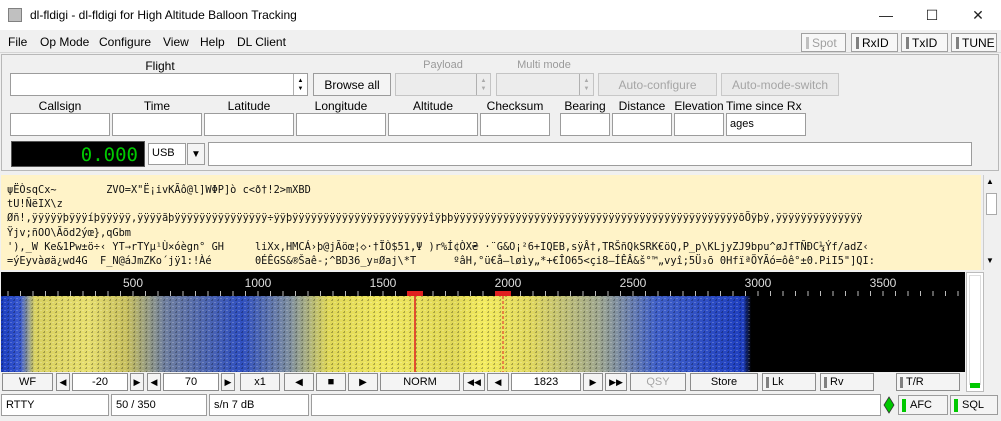  What do you see at coordinates (100, 382) in the screenshot?
I see `level1-value: -20` at bounding box center [100, 382].